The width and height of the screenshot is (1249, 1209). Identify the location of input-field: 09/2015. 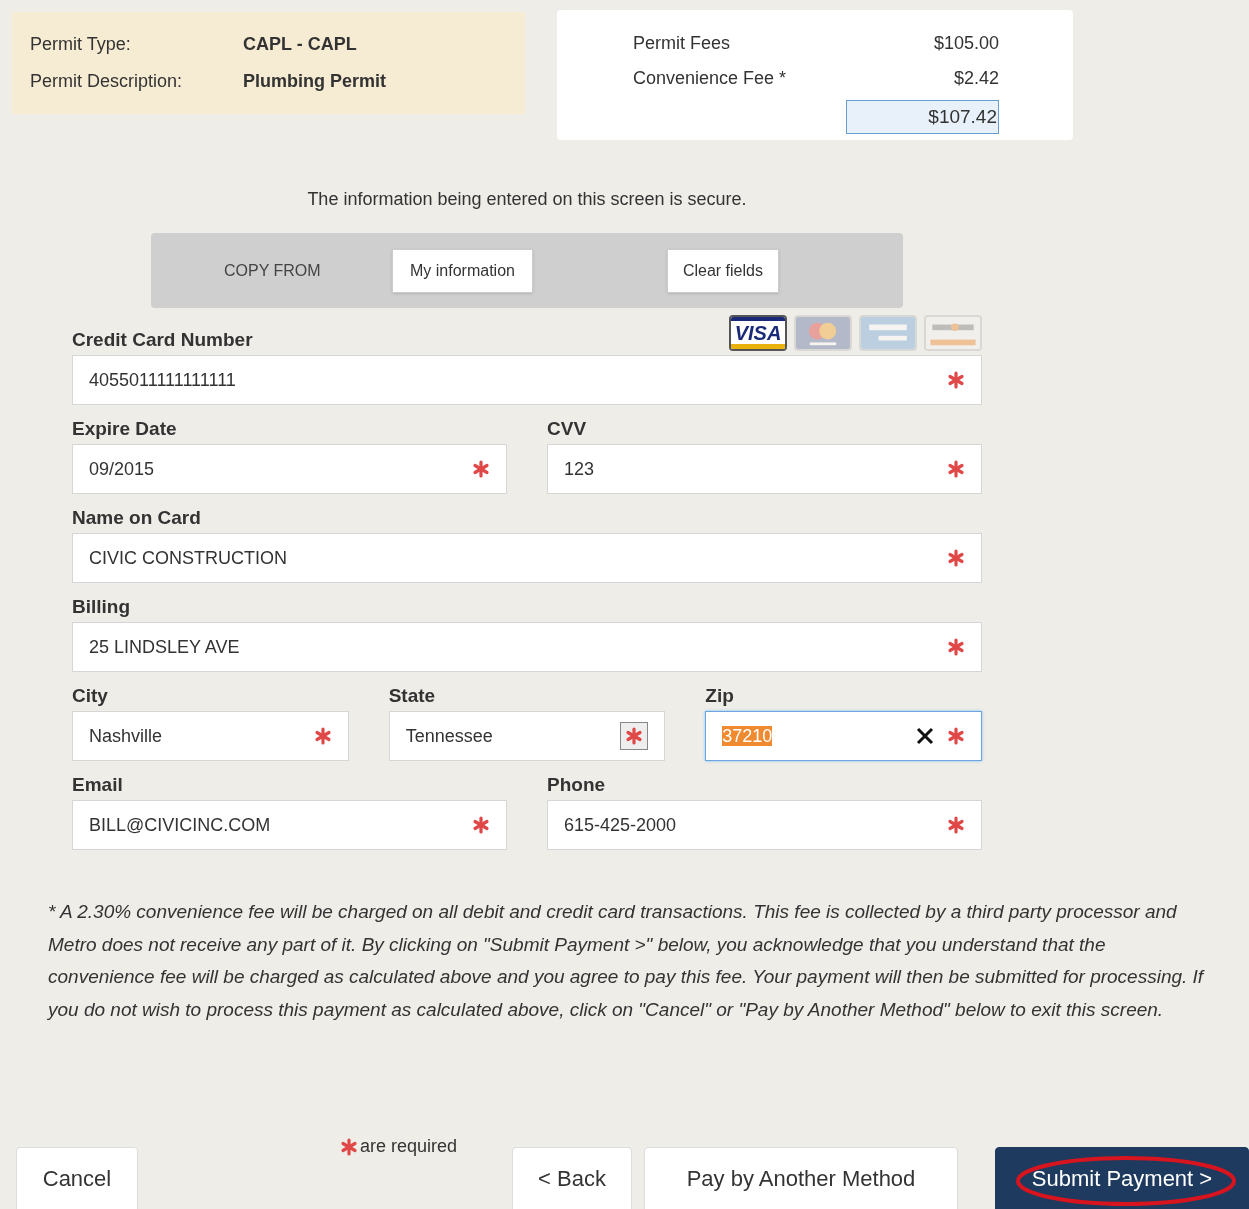
(289, 469).